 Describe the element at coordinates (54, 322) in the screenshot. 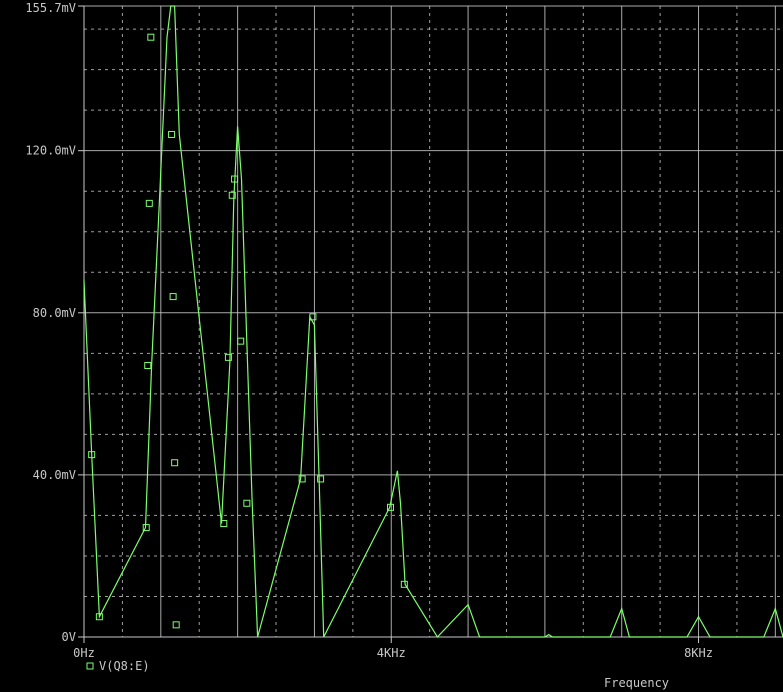

I see `y-tick-labels: 0V 40.0mV 80.0mV 120.0mV 155.7mV` at that location.